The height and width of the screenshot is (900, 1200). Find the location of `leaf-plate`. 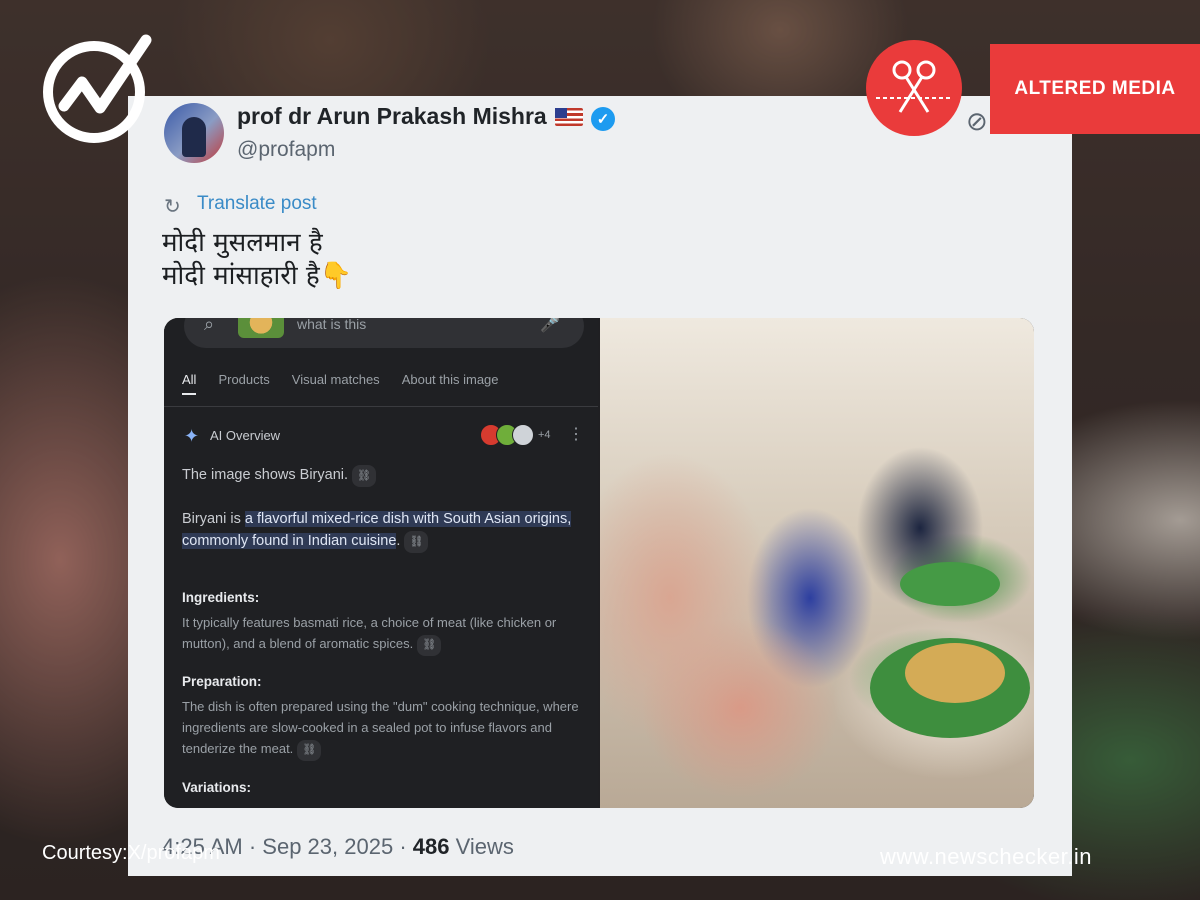

leaf-plate is located at coordinates (950, 584).